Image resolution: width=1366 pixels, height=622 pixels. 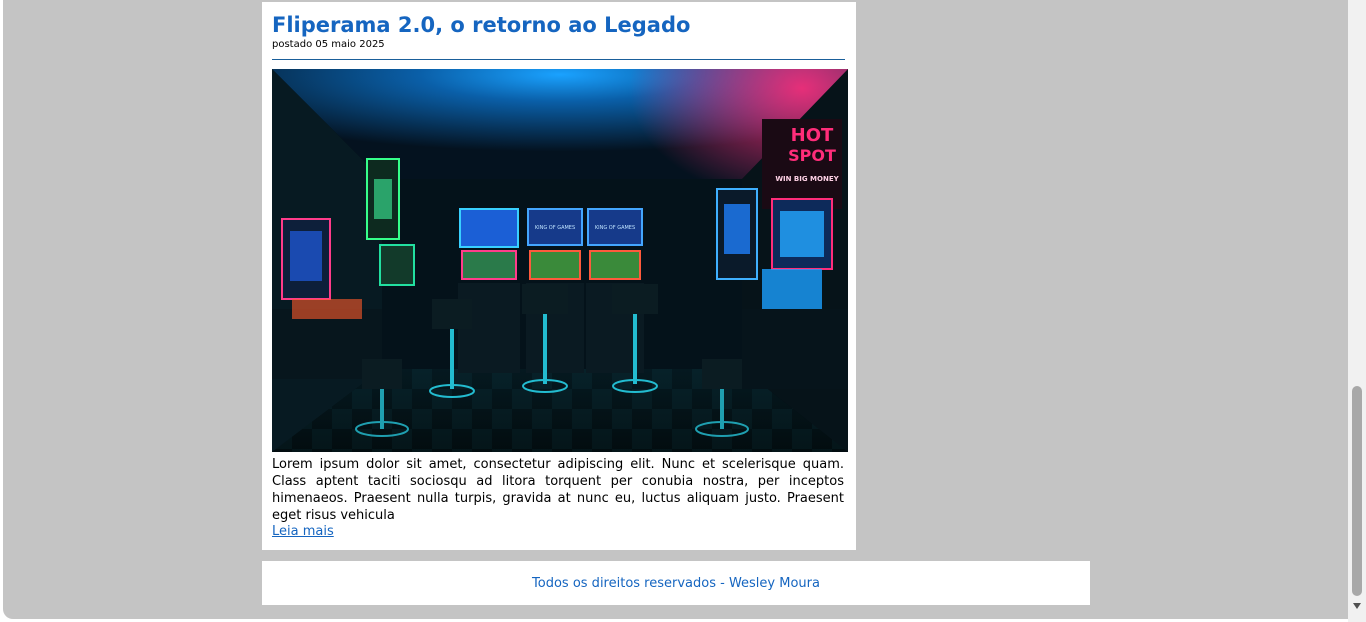 I want to click on svg-text: SPOT, so click(x=812, y=155).